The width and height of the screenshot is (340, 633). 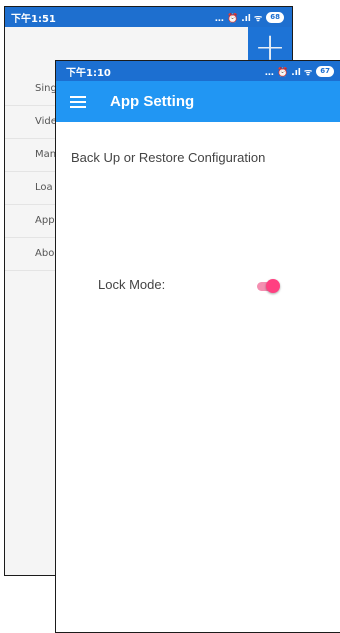 I want to click on front-battery-icon: 67, so click(x=325, y=71).